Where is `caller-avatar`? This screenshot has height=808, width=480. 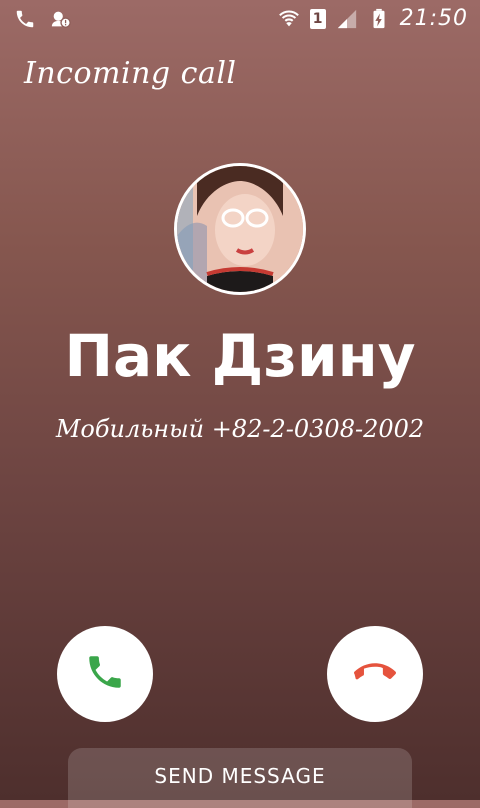
caller-avatar is located at coordinates (240, 229).